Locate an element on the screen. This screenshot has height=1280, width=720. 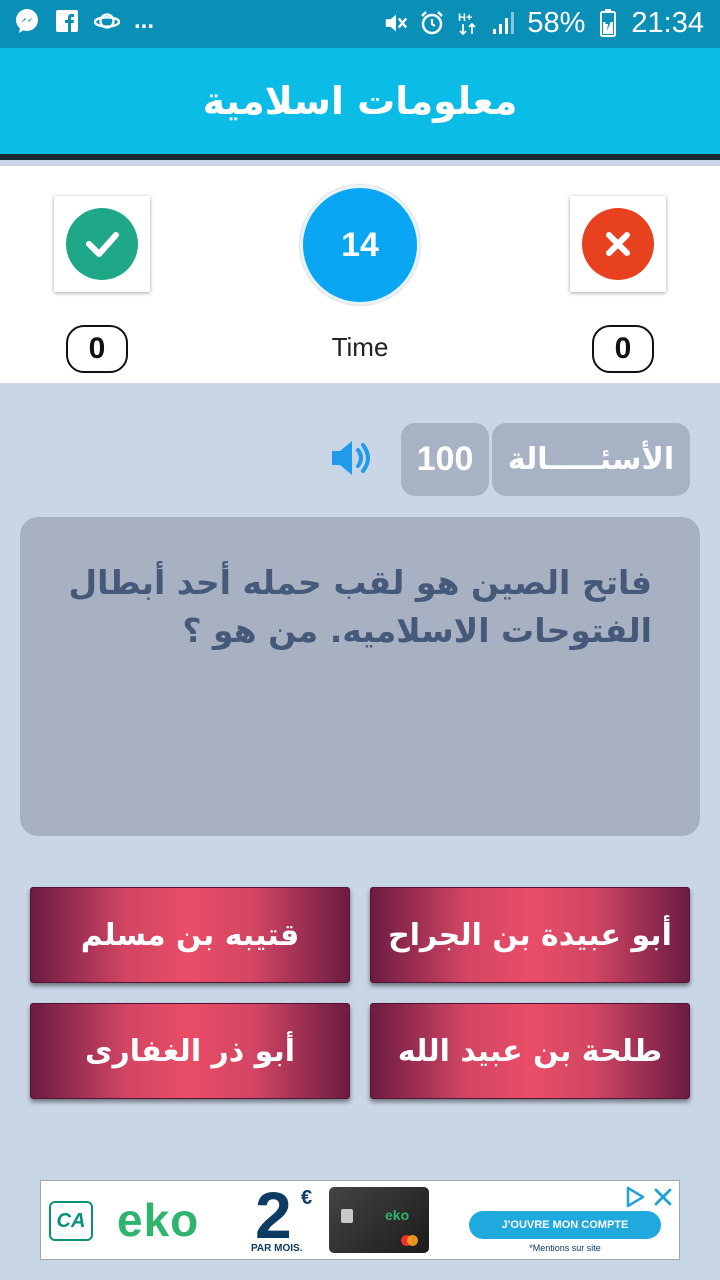
correct-count: 0 is located at coordinates (97, 349).